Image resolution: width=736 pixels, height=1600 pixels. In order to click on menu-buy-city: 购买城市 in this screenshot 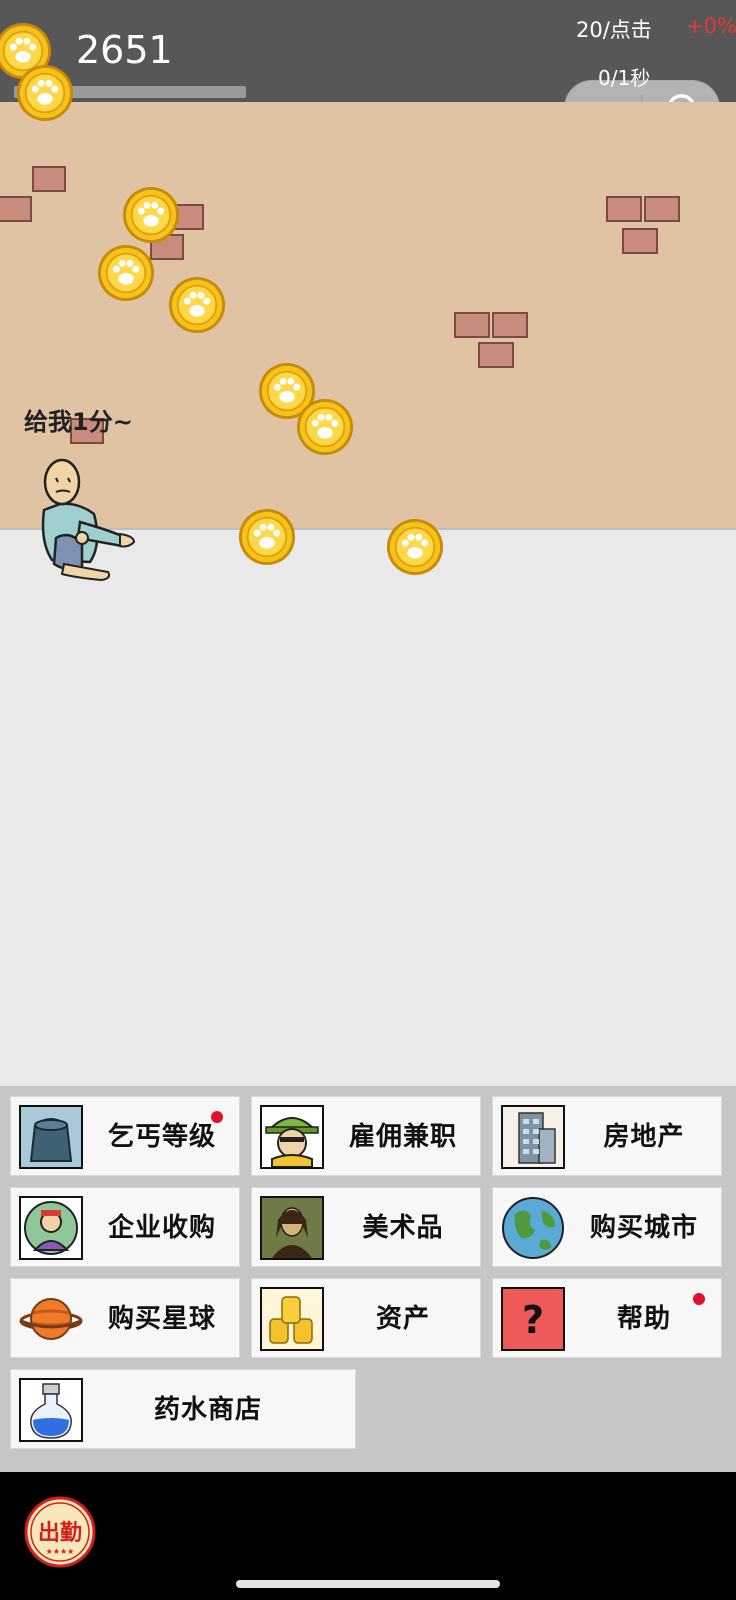, I will do `click(607, 1227)`.